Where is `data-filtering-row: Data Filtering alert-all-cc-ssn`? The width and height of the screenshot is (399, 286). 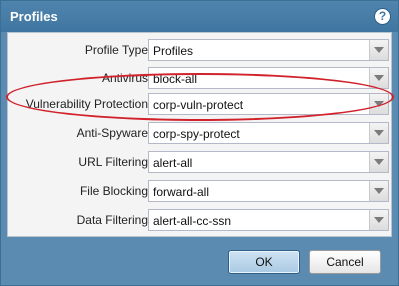
data-filtering-row: Data Filtering alert-all-cc-ssn is located at coordinates (200, 220).